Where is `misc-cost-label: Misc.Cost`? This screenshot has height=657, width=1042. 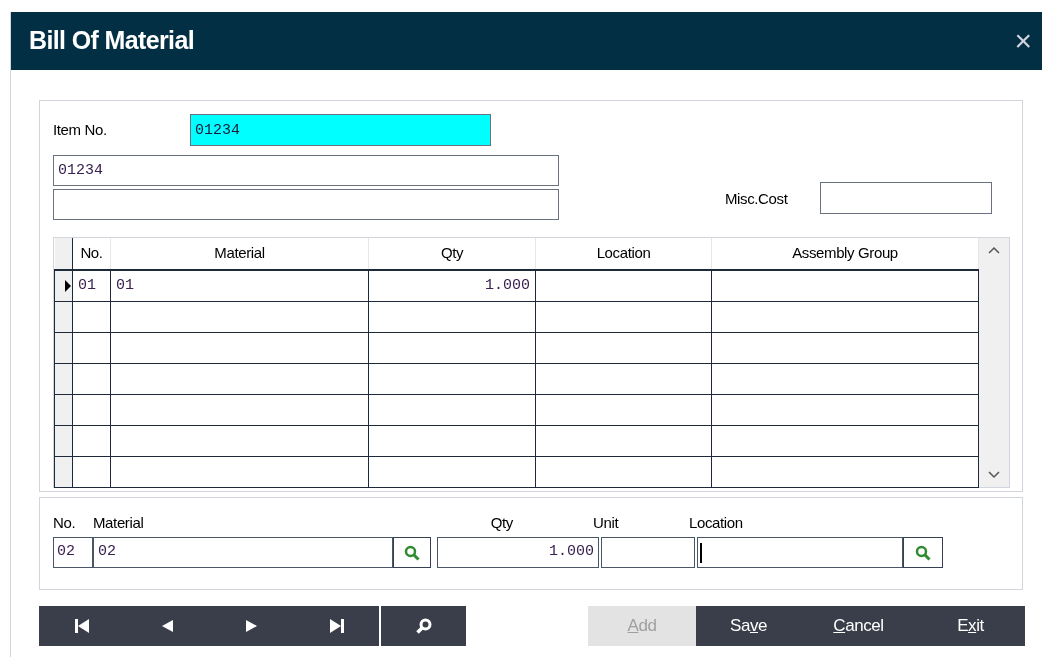
misc-cost-label: Misc.Cost is located at coordinates (757, 198).